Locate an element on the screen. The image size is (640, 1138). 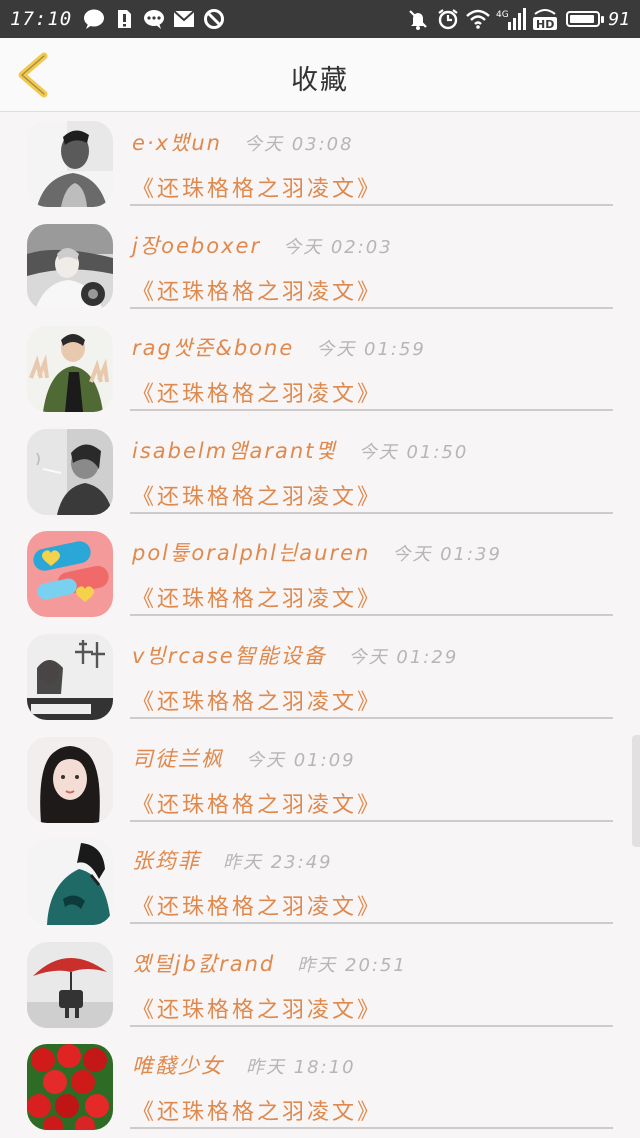
item-meta: isabelm앰arant몣 今天 01:50 is located at coordinates (300, 450).